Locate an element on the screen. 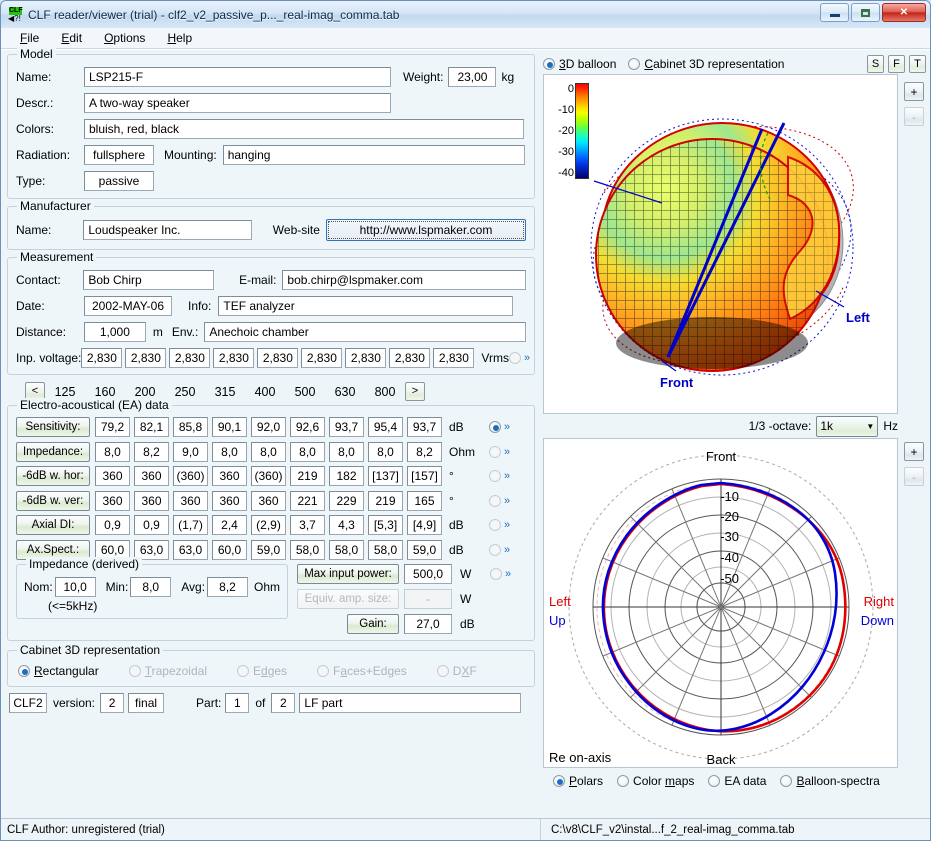 The image size is (931, 841). frequency-band: 250 is located at coordinates (185, 392).